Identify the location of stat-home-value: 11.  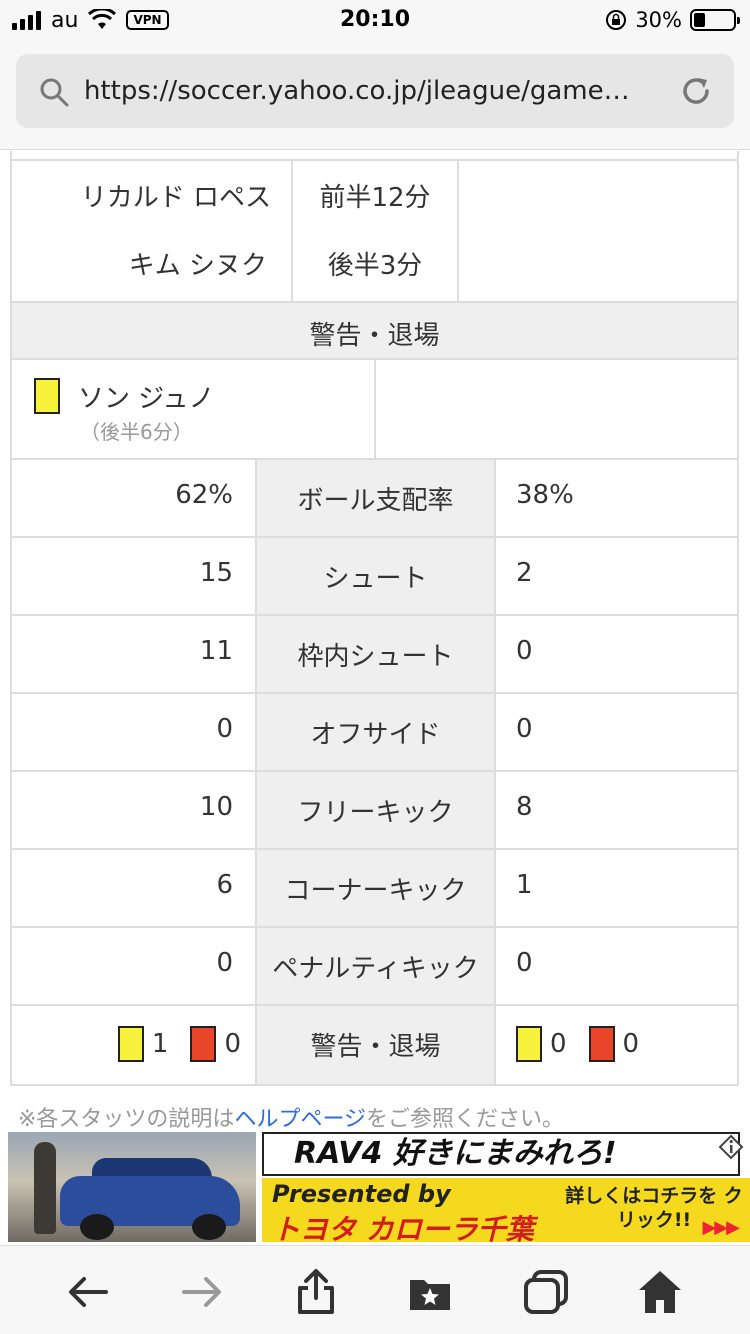
(216, 651).